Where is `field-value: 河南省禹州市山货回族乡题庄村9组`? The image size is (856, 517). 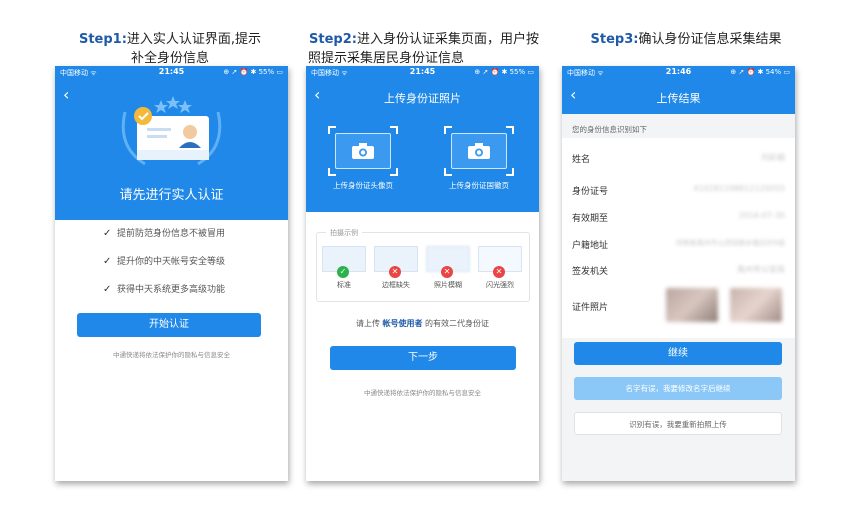 field-value: 河南省禹州市山货回族乡题庄村9组 is located at coordinates (730, 243).